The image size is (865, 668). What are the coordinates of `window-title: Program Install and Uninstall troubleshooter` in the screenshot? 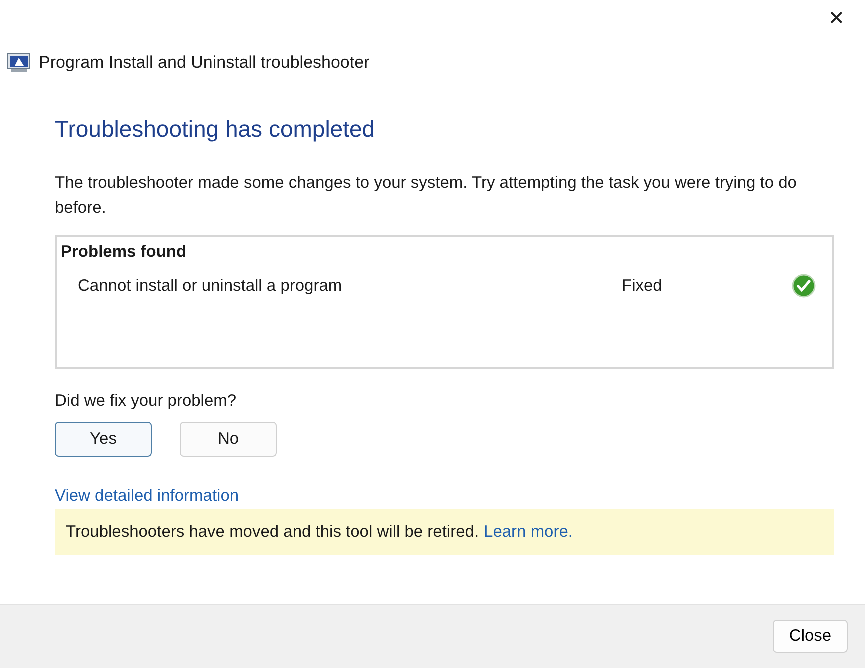 It's located at (204, 63).